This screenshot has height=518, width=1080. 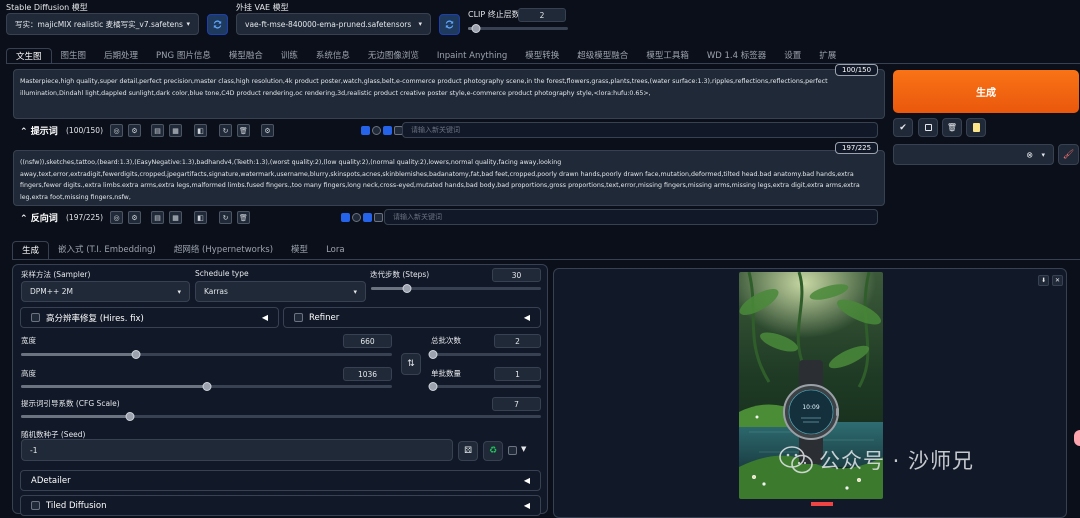 I want to click on negative-keyword-input: 请输入新关键词, so click(x=631, y=217).